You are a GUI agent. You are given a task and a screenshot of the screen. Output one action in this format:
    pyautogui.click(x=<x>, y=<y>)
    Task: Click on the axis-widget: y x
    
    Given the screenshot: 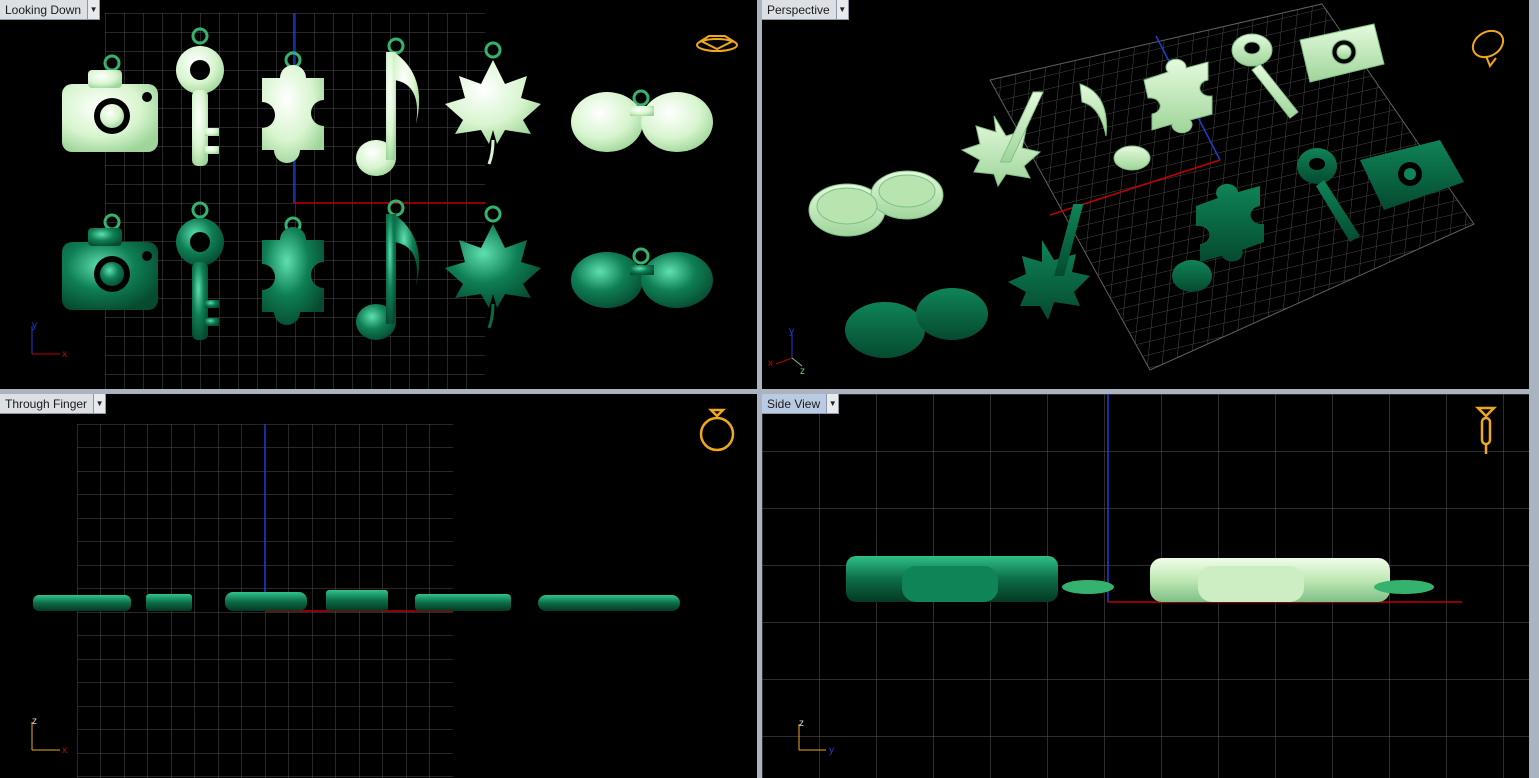 What is the action you would take?
    pyautogui.click(x=49, y=340)
    